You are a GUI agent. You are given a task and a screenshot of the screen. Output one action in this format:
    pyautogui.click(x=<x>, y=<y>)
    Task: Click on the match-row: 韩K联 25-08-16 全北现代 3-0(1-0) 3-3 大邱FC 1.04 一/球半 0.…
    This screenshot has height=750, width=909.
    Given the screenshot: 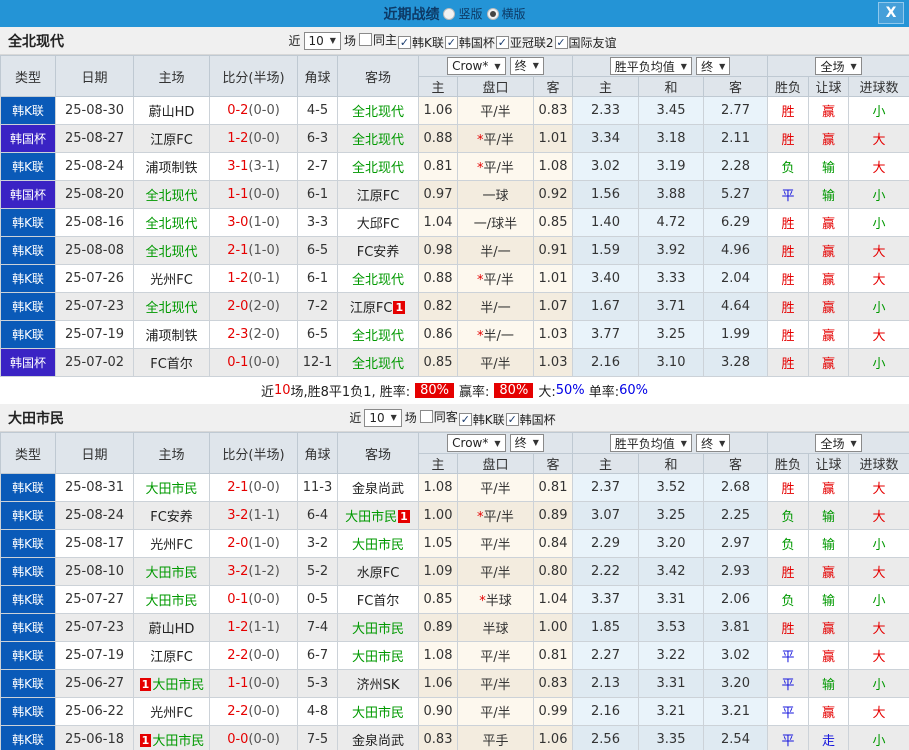 What is the action you would take?
    pyautogui.click(x=454, y=222)
    